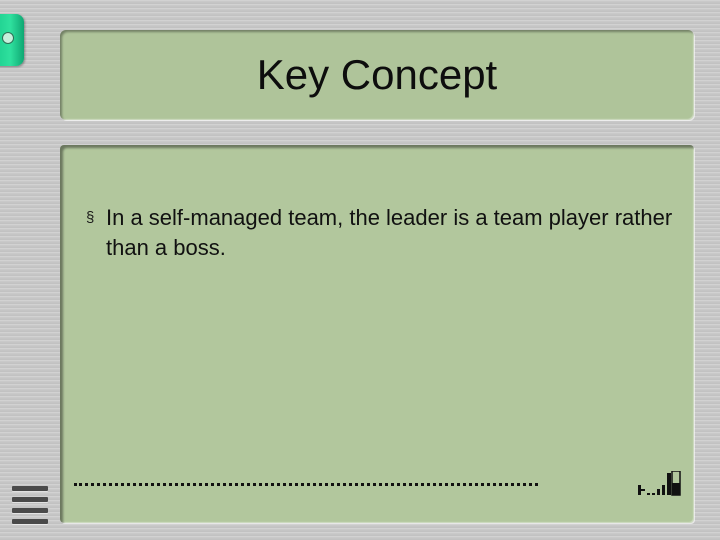 The image size is (720, 540). I want to click on slide-title: Key Concept, so click(377, 74).